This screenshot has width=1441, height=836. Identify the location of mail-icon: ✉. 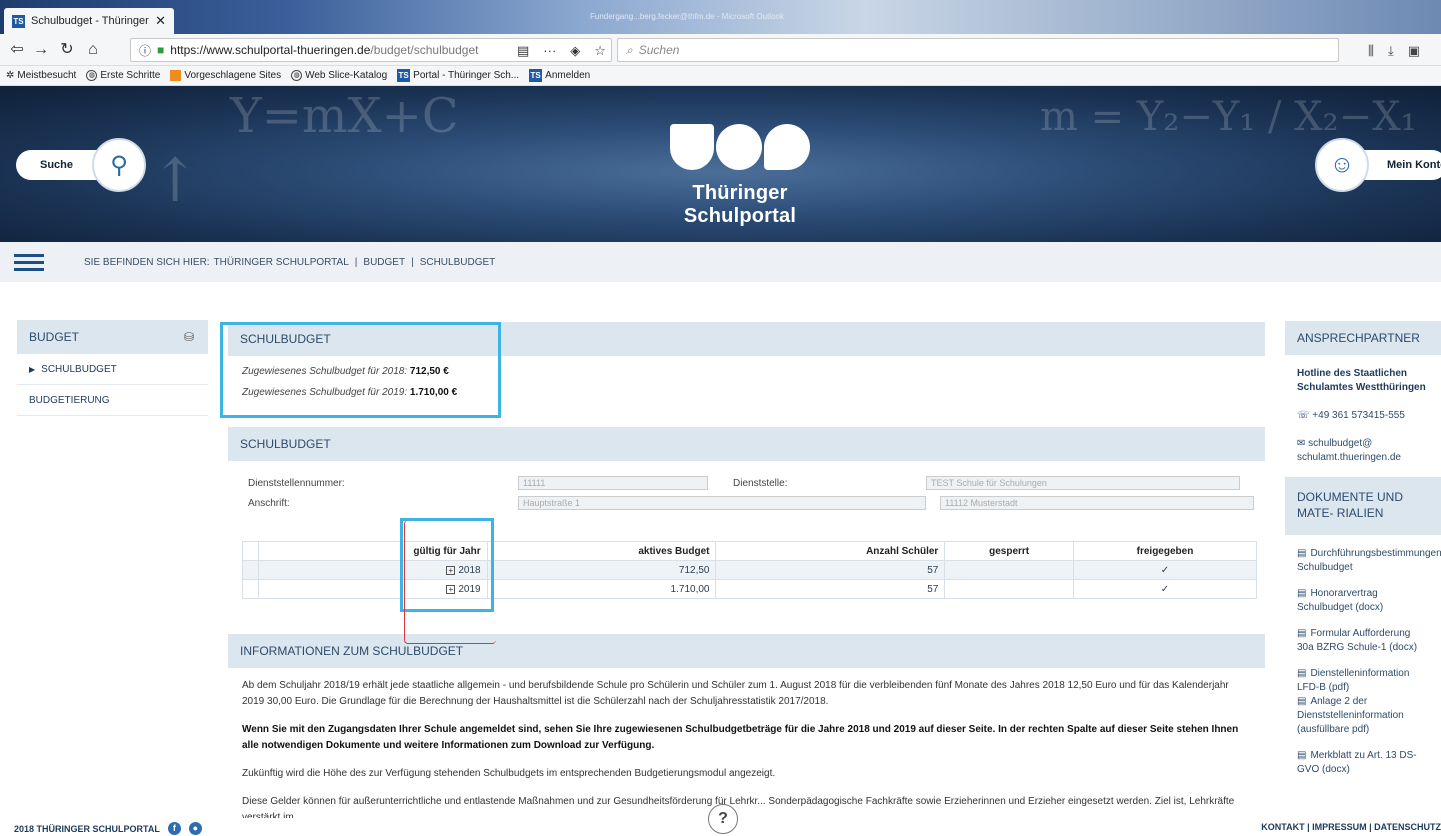
(1303, 443).